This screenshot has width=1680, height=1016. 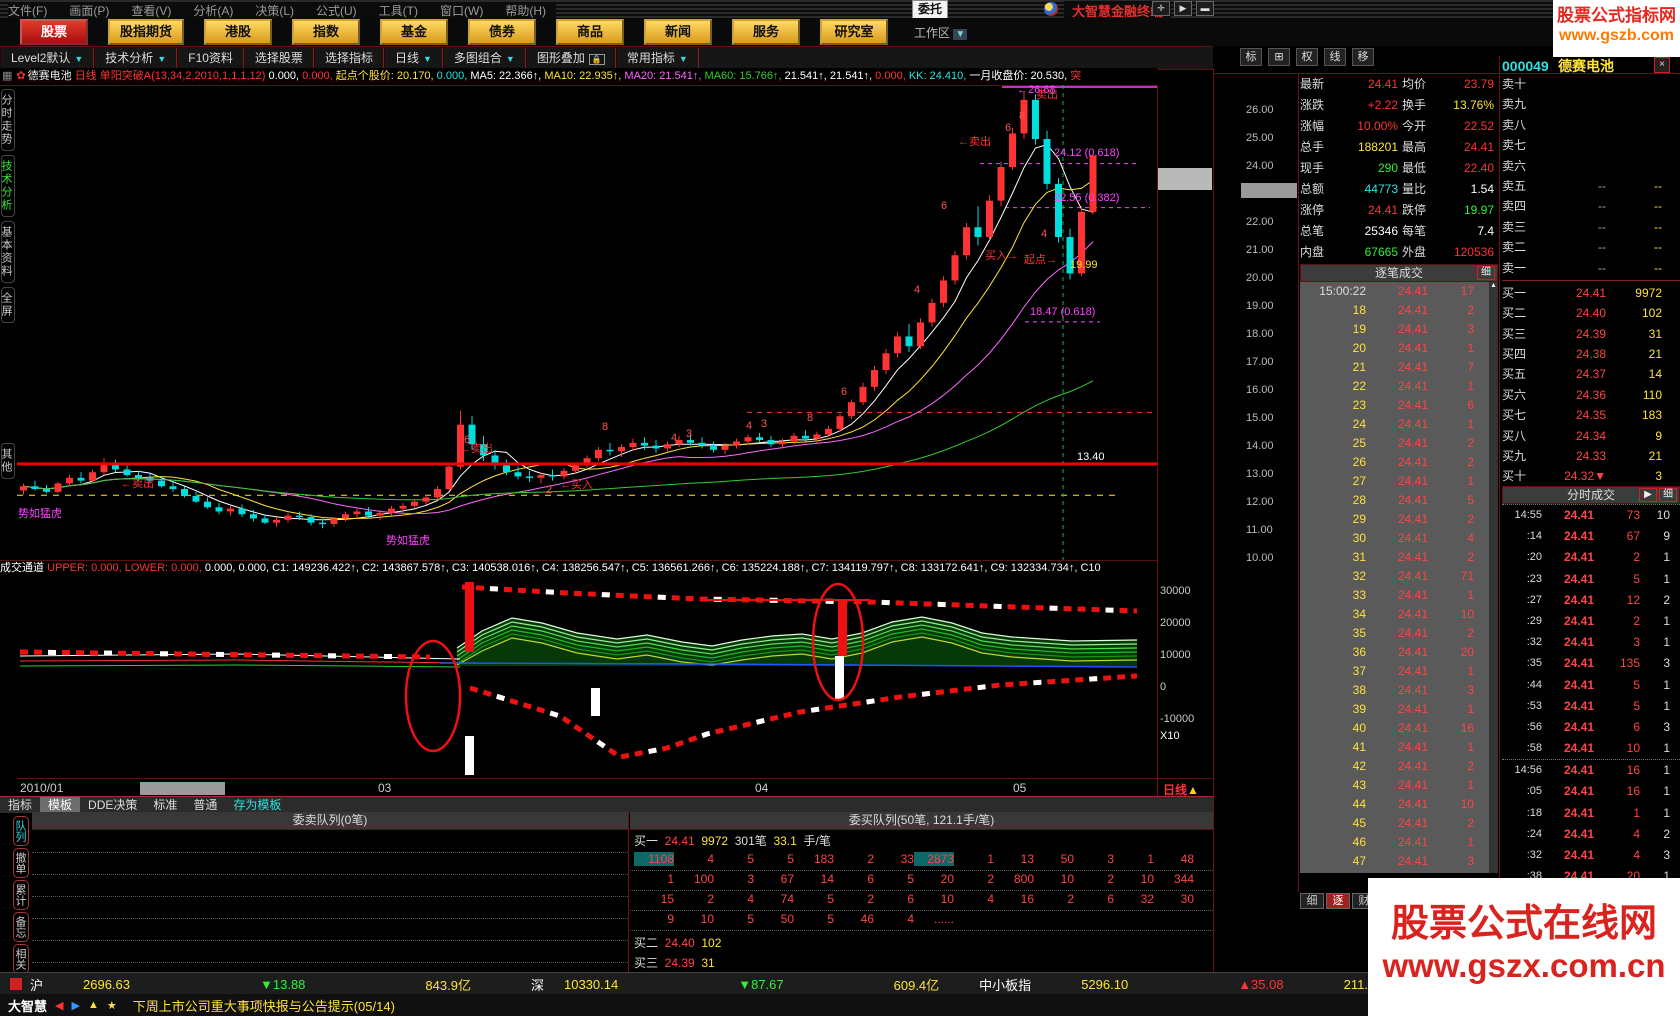 I want to click on buy-level-row: 买一 24.41 9972, so click(x=1591, y=293).